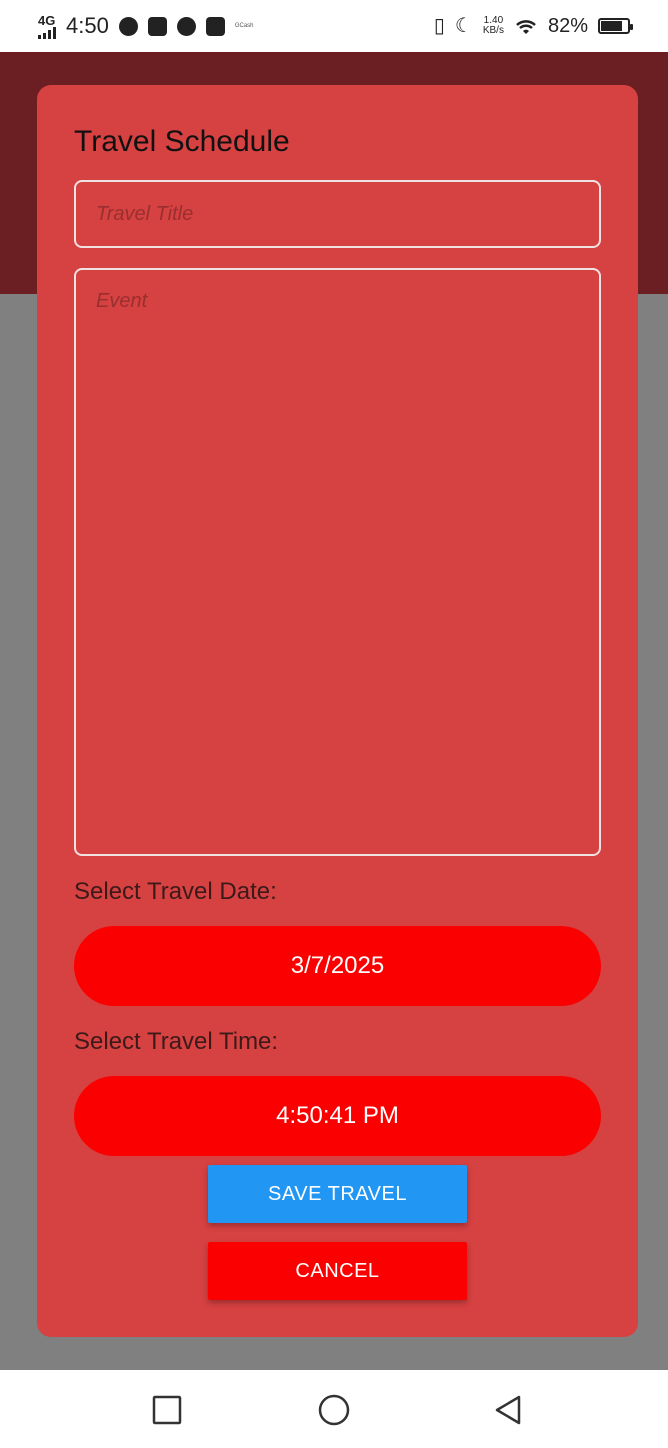  I want to click on travel-time-value: 4:50:41 PM, so click(337, 1115).